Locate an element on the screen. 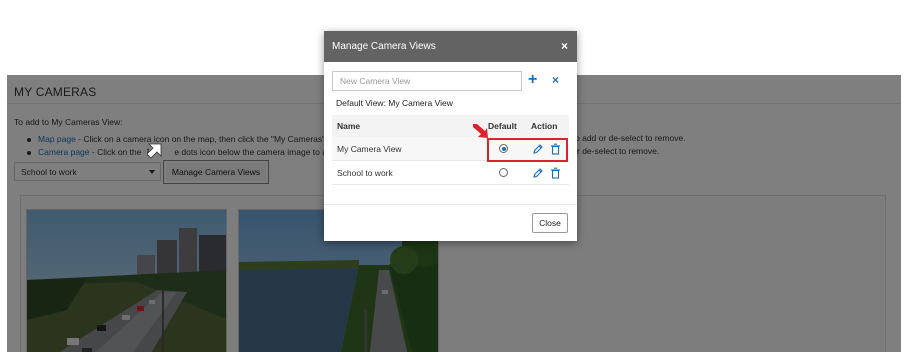 This screenshot has height=352, width=908. trash-icon is located at coordinates (555, 173).